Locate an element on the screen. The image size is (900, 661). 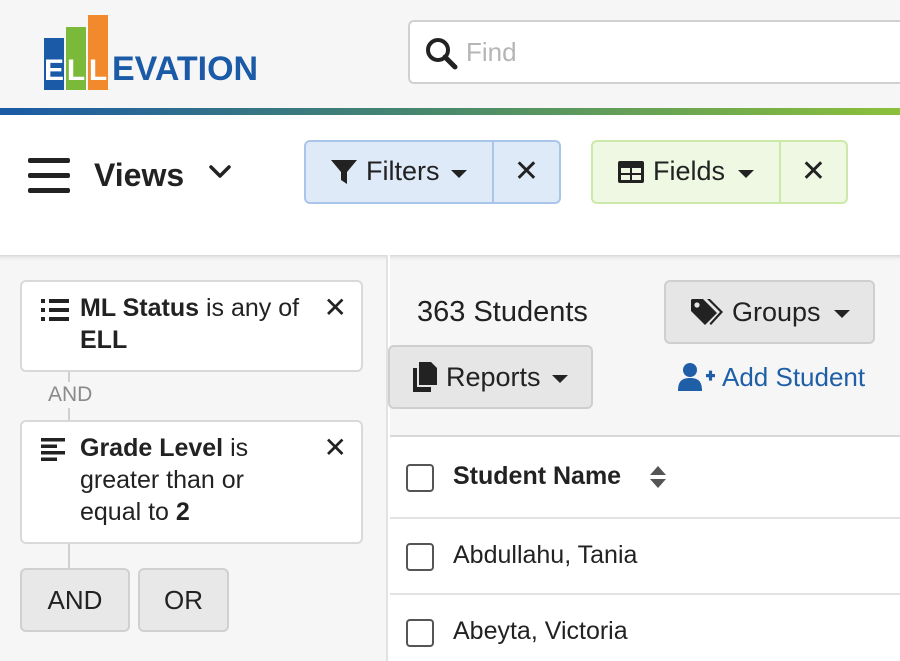
fields-button: Fields is located at coordinates (686, 172).